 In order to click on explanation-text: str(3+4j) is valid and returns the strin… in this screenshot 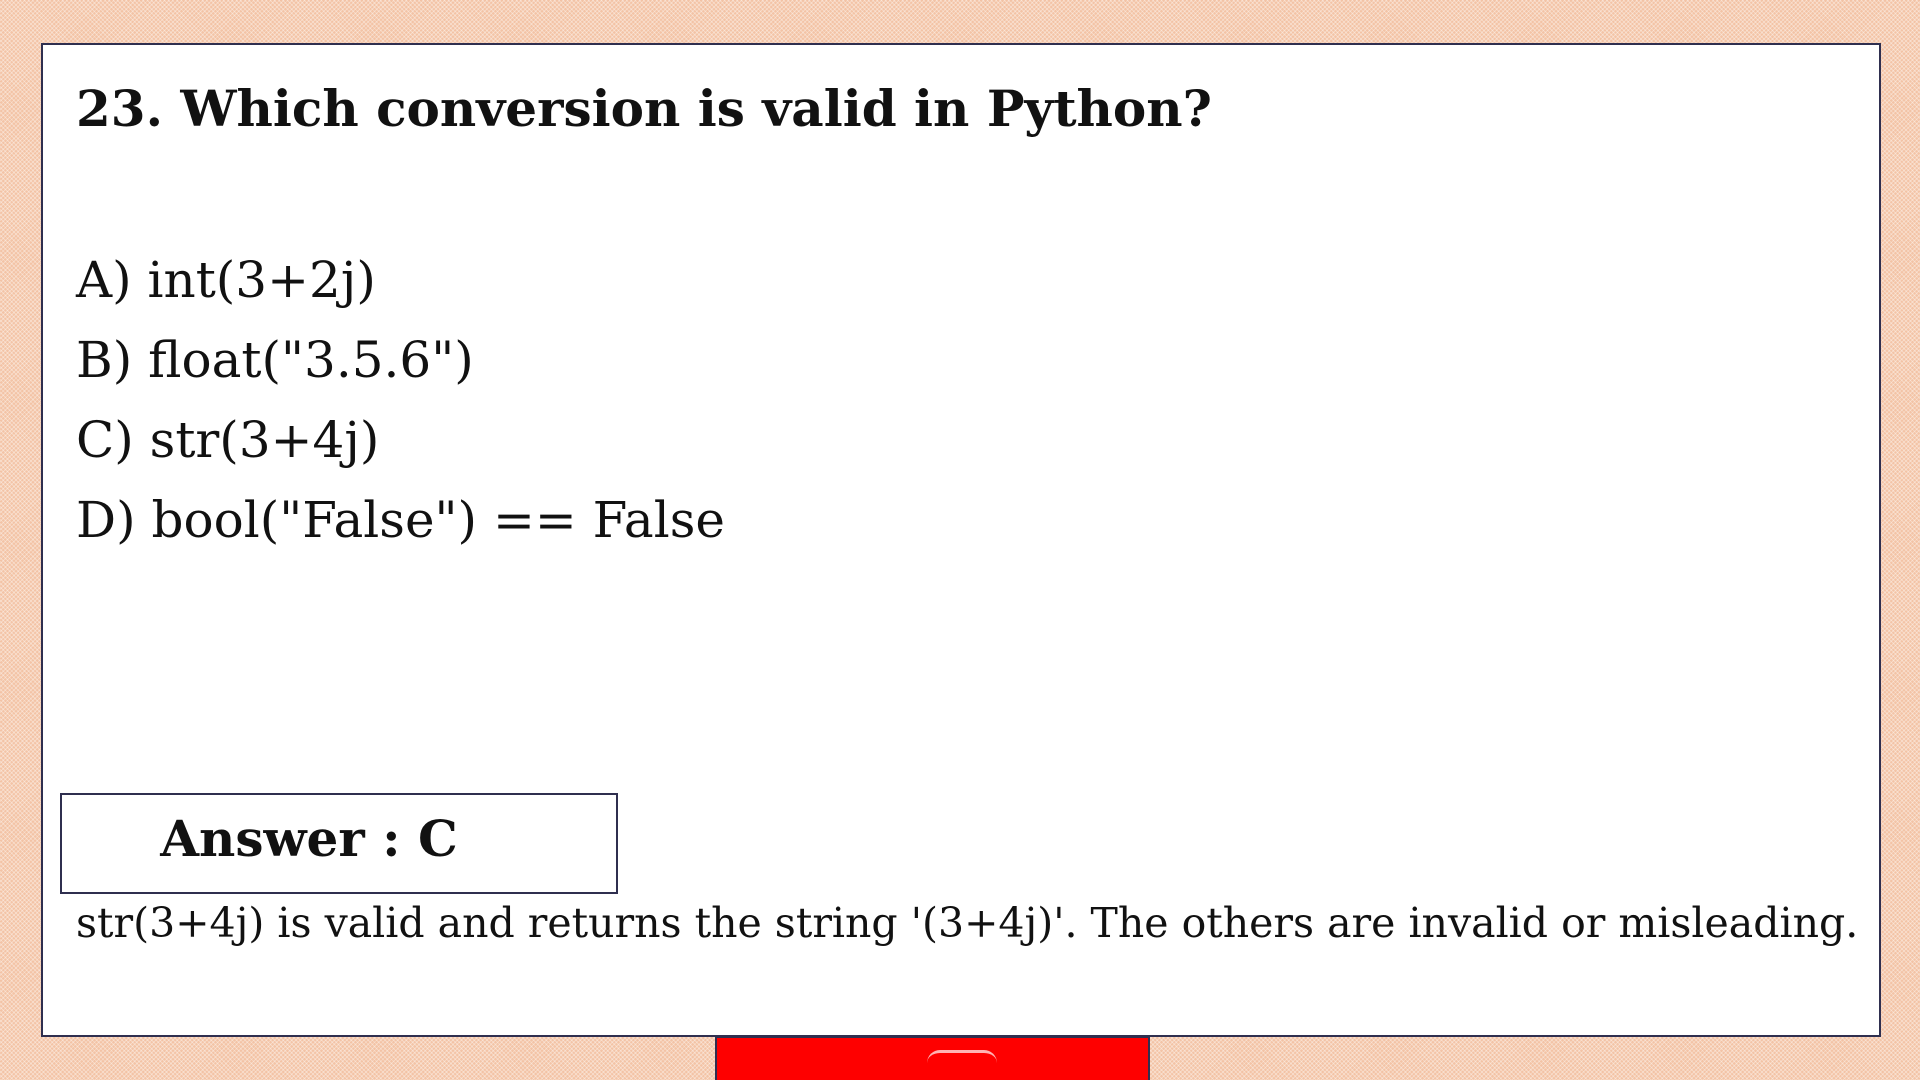, I will do `click(967, 923)`.